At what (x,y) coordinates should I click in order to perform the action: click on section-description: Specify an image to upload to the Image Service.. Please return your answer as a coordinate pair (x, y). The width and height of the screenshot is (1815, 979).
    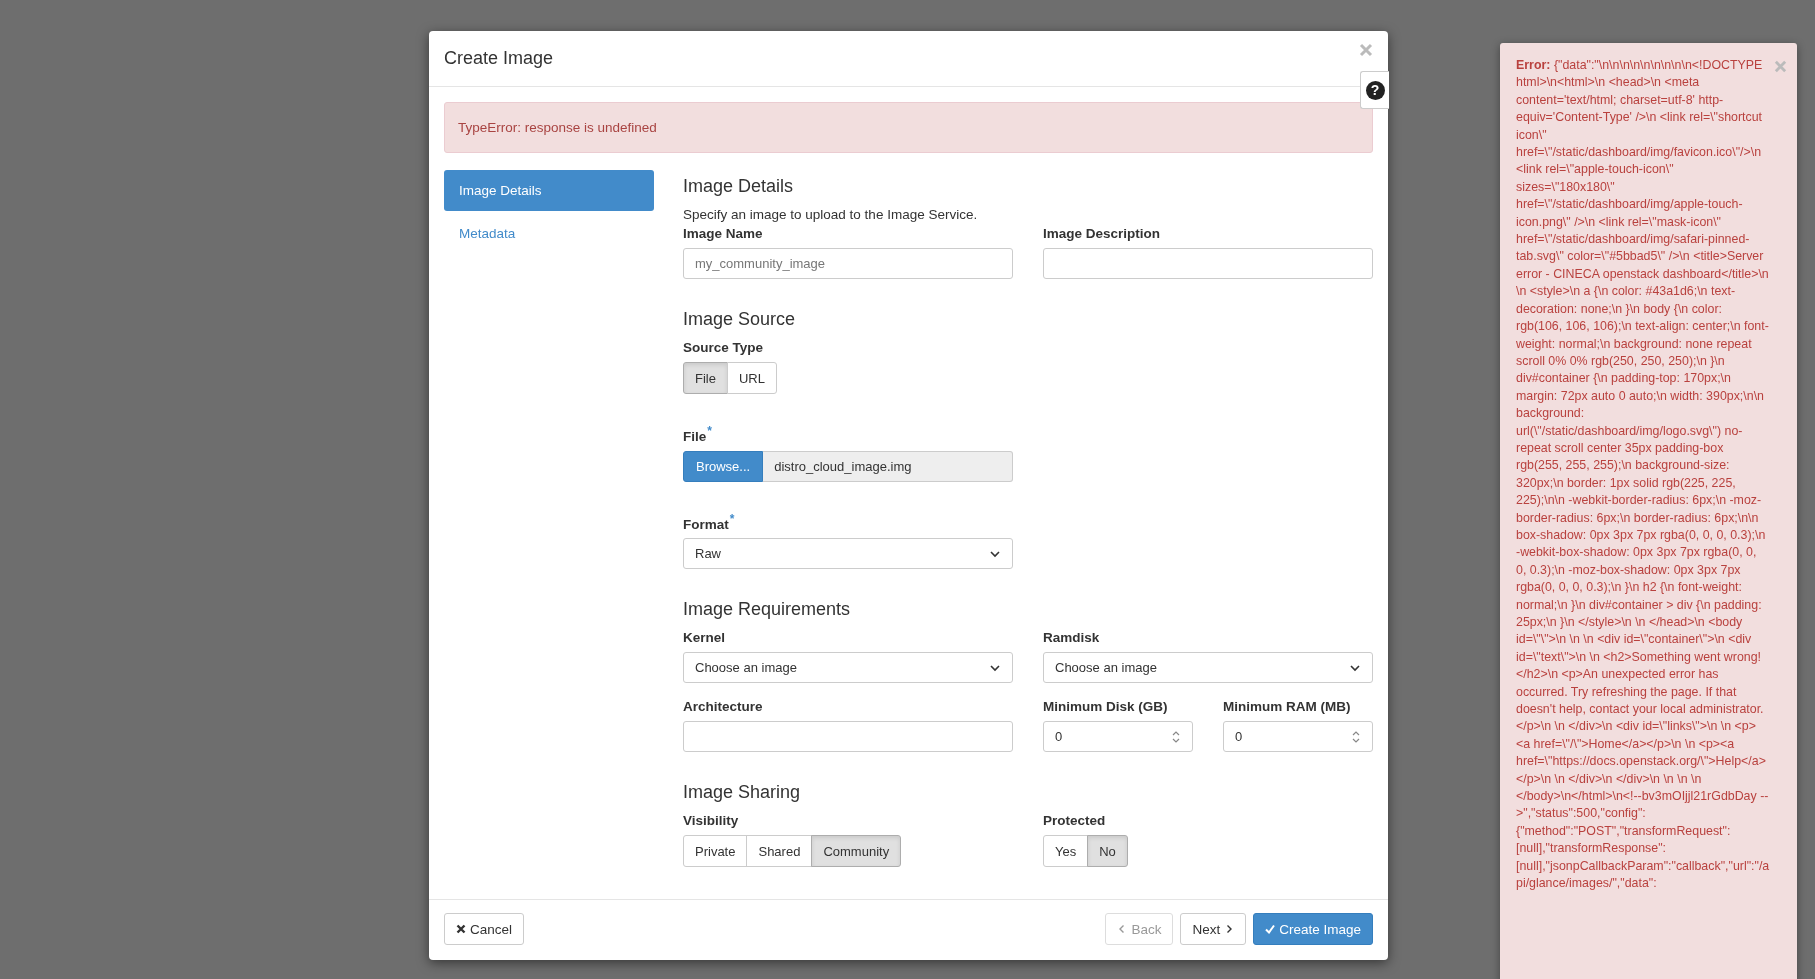
    Looking at the image, I should click on (831, 214).